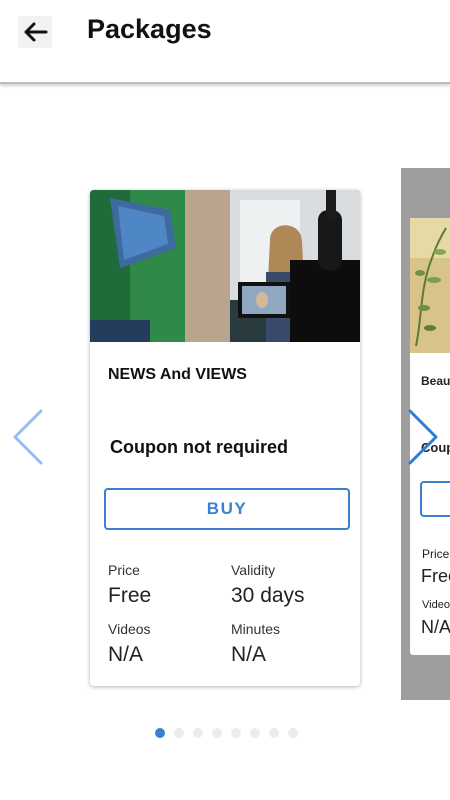 This screenshot has height=800, width=450. Describe the element at coordinates (435, 627) in the screenshot. I see `next-videos-value: N/A` at that location.